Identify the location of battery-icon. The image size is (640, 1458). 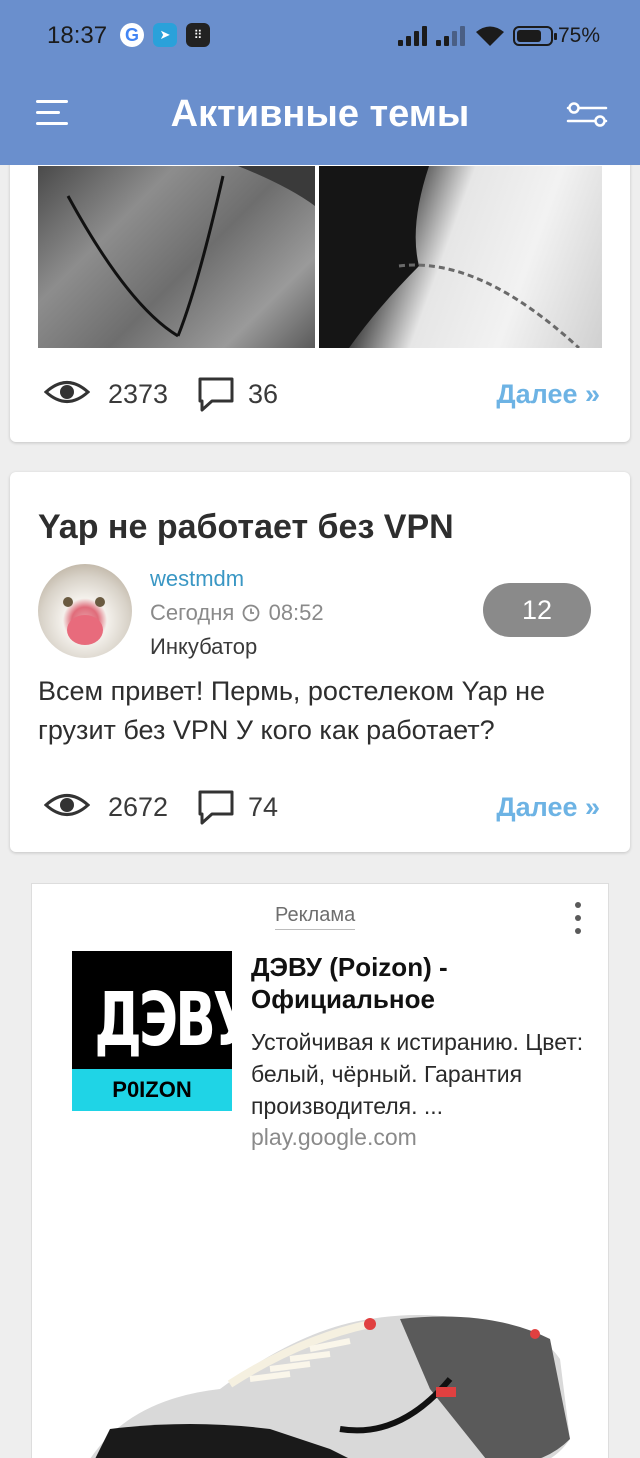
(535, 36).